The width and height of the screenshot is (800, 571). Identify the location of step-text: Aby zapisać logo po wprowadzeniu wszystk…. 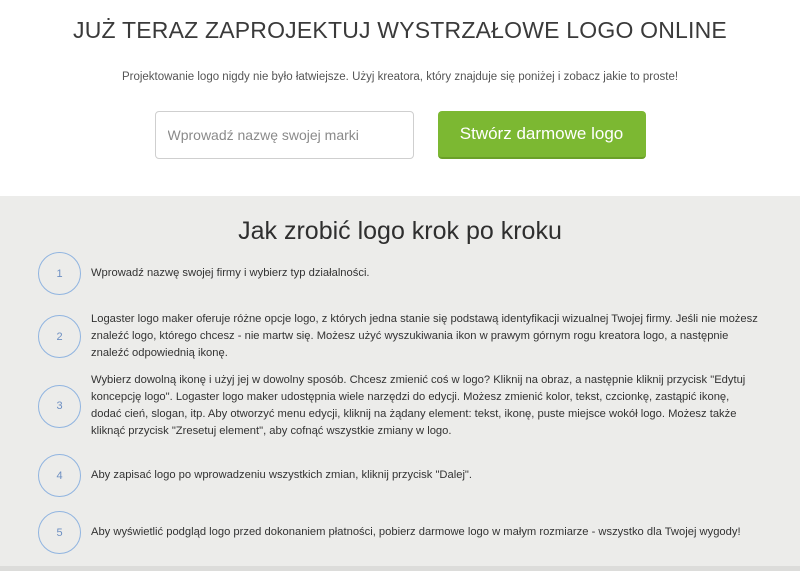
(282, 475).